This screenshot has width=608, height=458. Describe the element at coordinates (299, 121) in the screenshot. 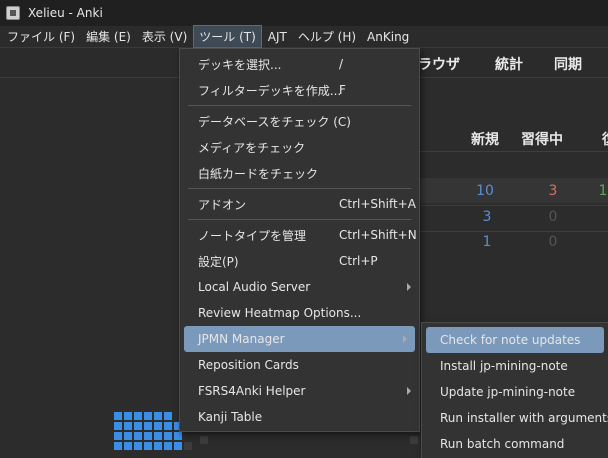

I see `menu-item-check-database: データベースをチェック (C)` at that location.